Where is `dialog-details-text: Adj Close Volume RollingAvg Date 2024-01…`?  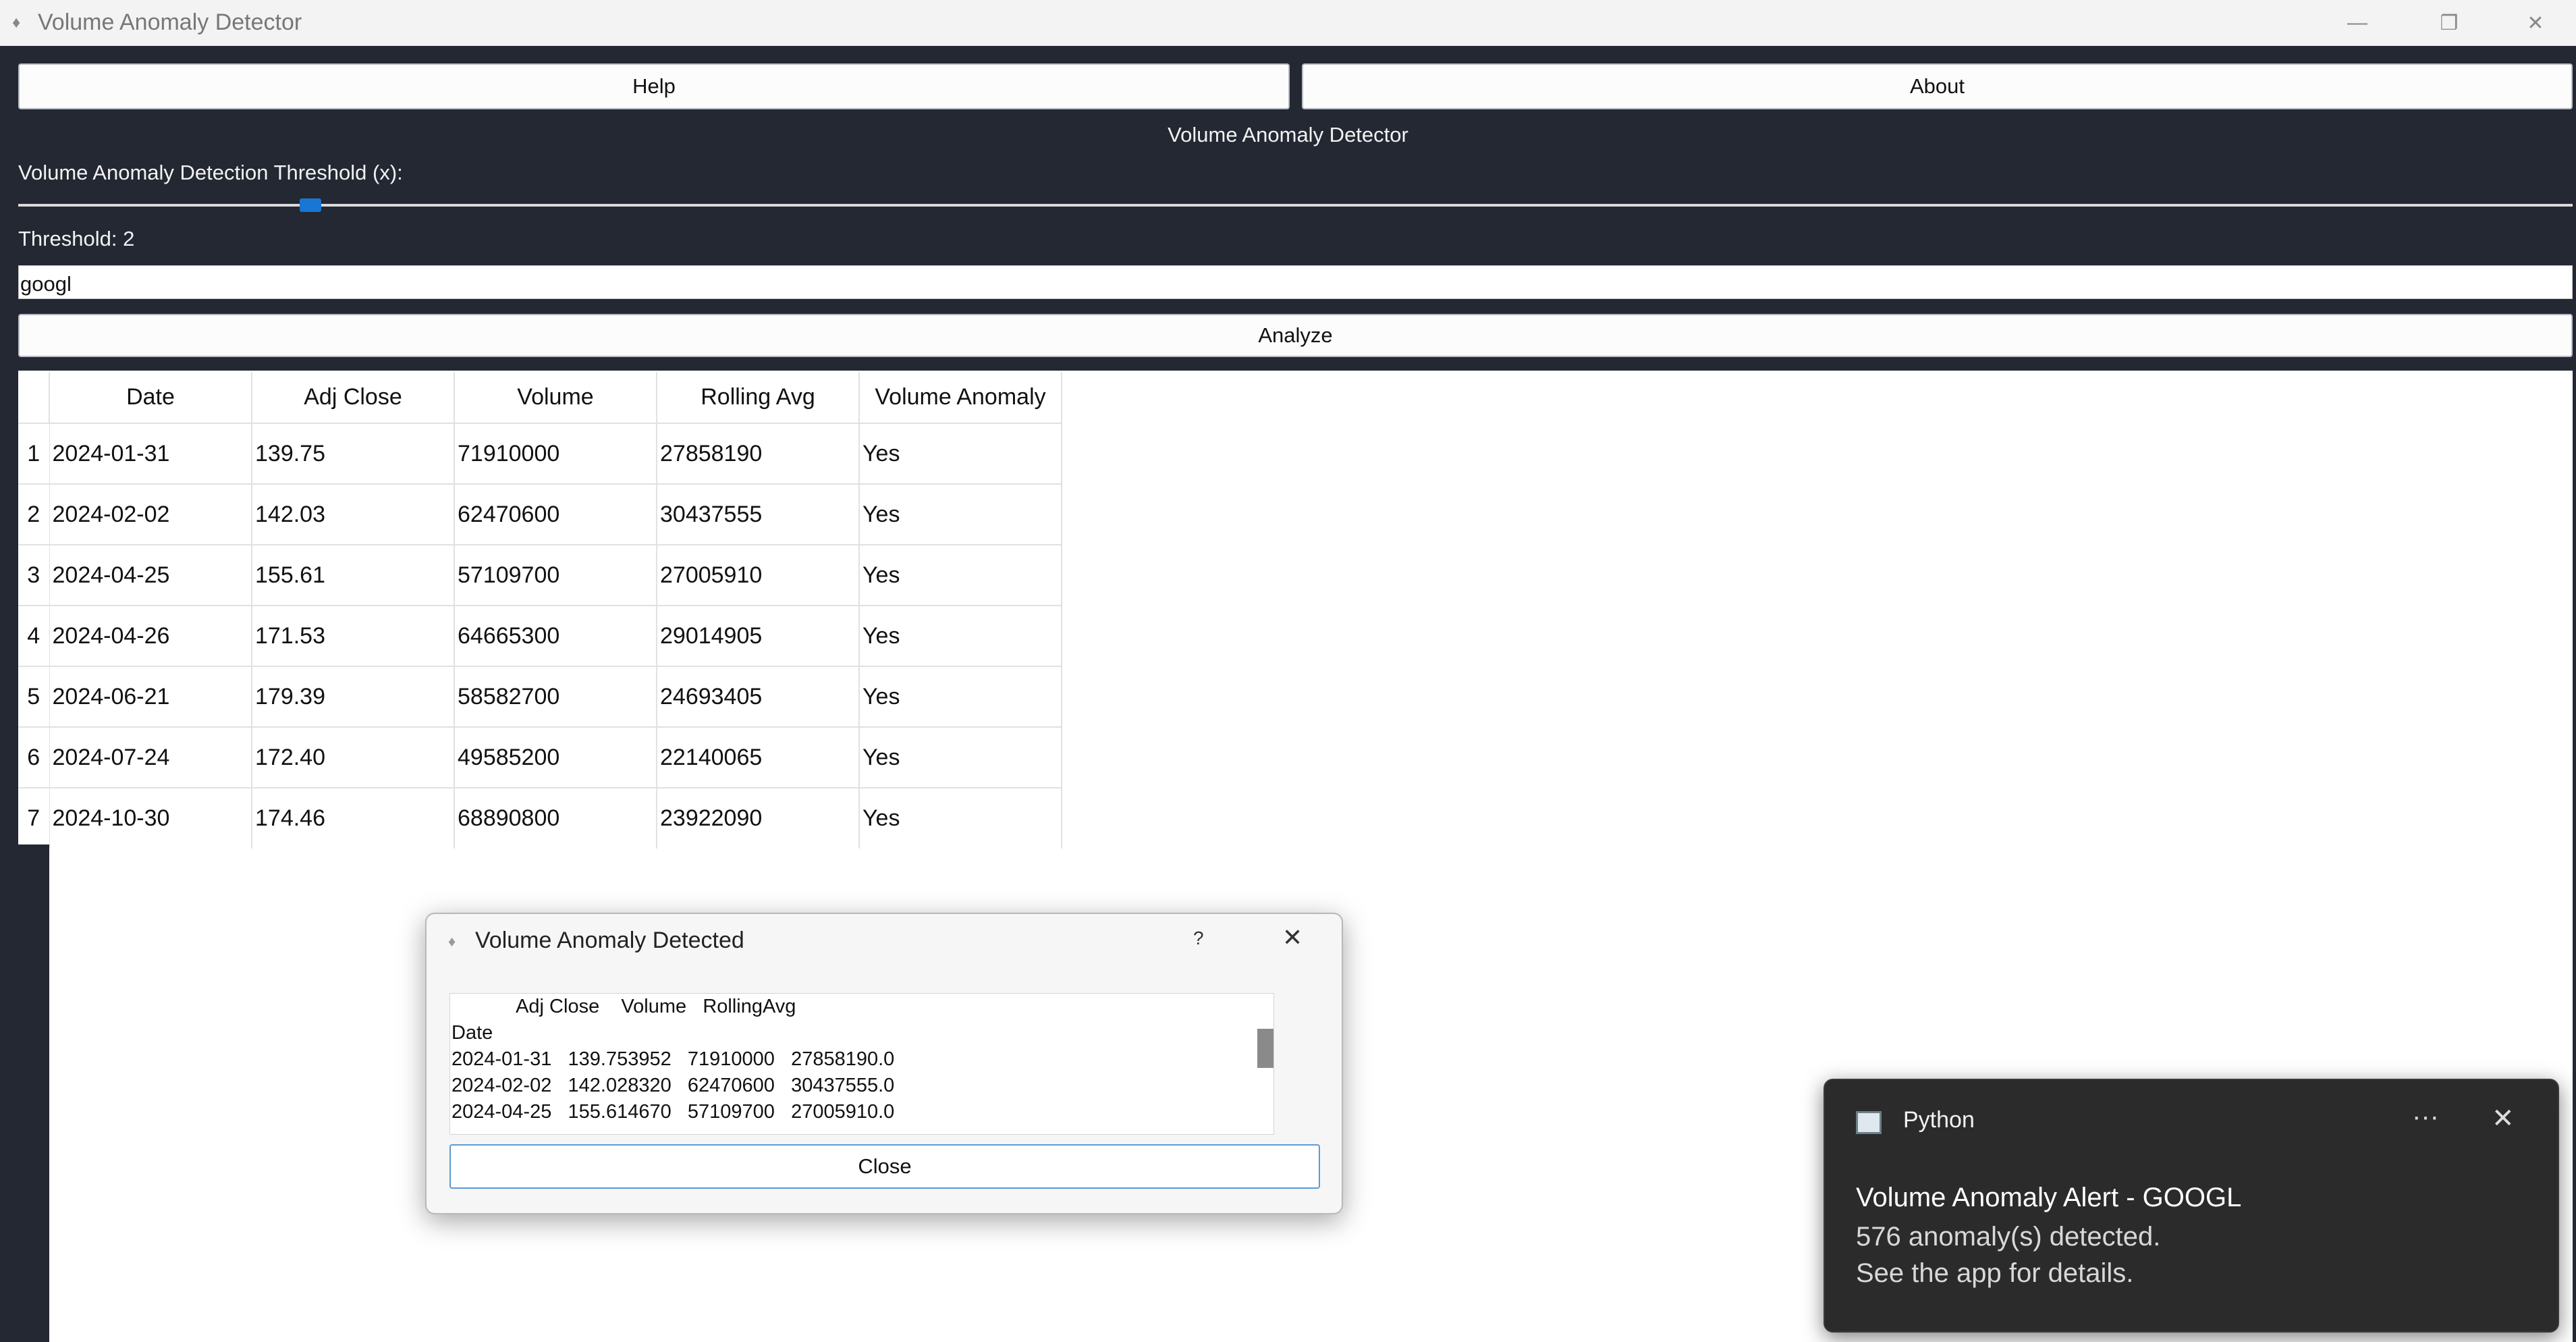 dialog-details-text: Adj Close Volume RollingAvg Date 2024-01… is located at coordinates (861, 1064).